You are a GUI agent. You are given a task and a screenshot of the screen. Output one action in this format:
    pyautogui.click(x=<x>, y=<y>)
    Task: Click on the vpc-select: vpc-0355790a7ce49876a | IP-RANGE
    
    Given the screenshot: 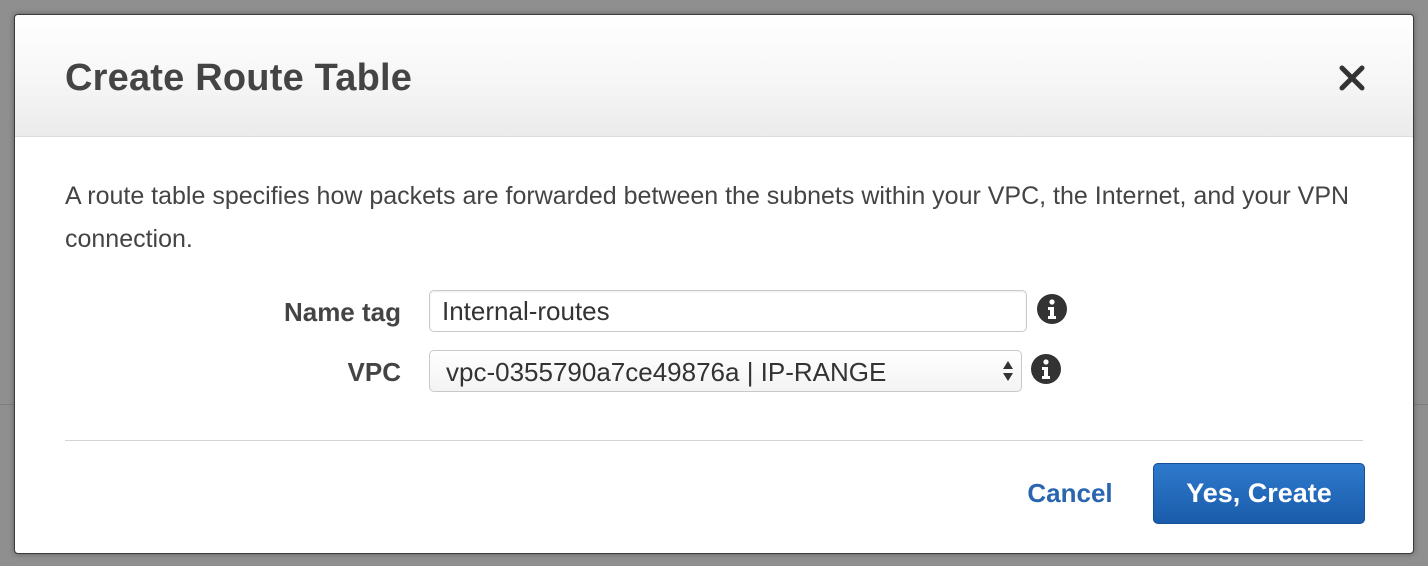 What is the action you would take?
    pyautogui.click(x=725, y=371)
    